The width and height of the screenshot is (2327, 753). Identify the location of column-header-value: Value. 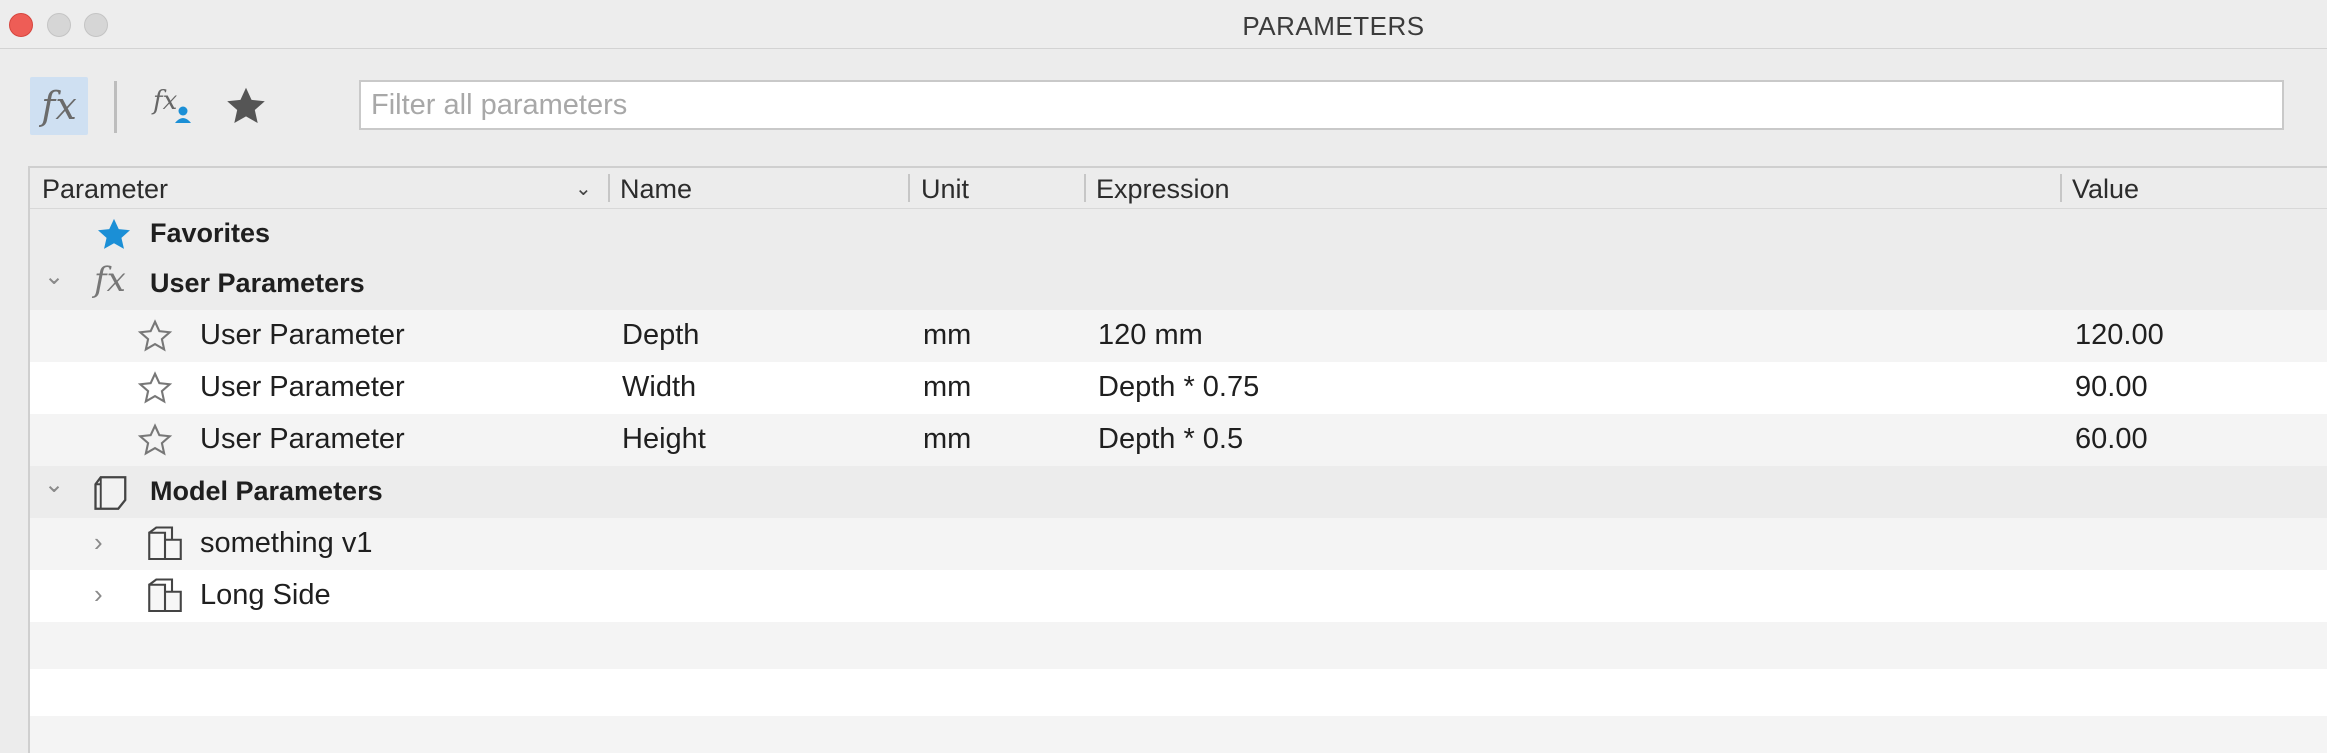
(2105, 189).